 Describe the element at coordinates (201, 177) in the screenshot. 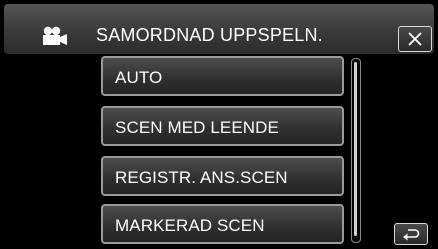

I see `menu-item-label: REGISTR. ANS.SCEN` at that location.